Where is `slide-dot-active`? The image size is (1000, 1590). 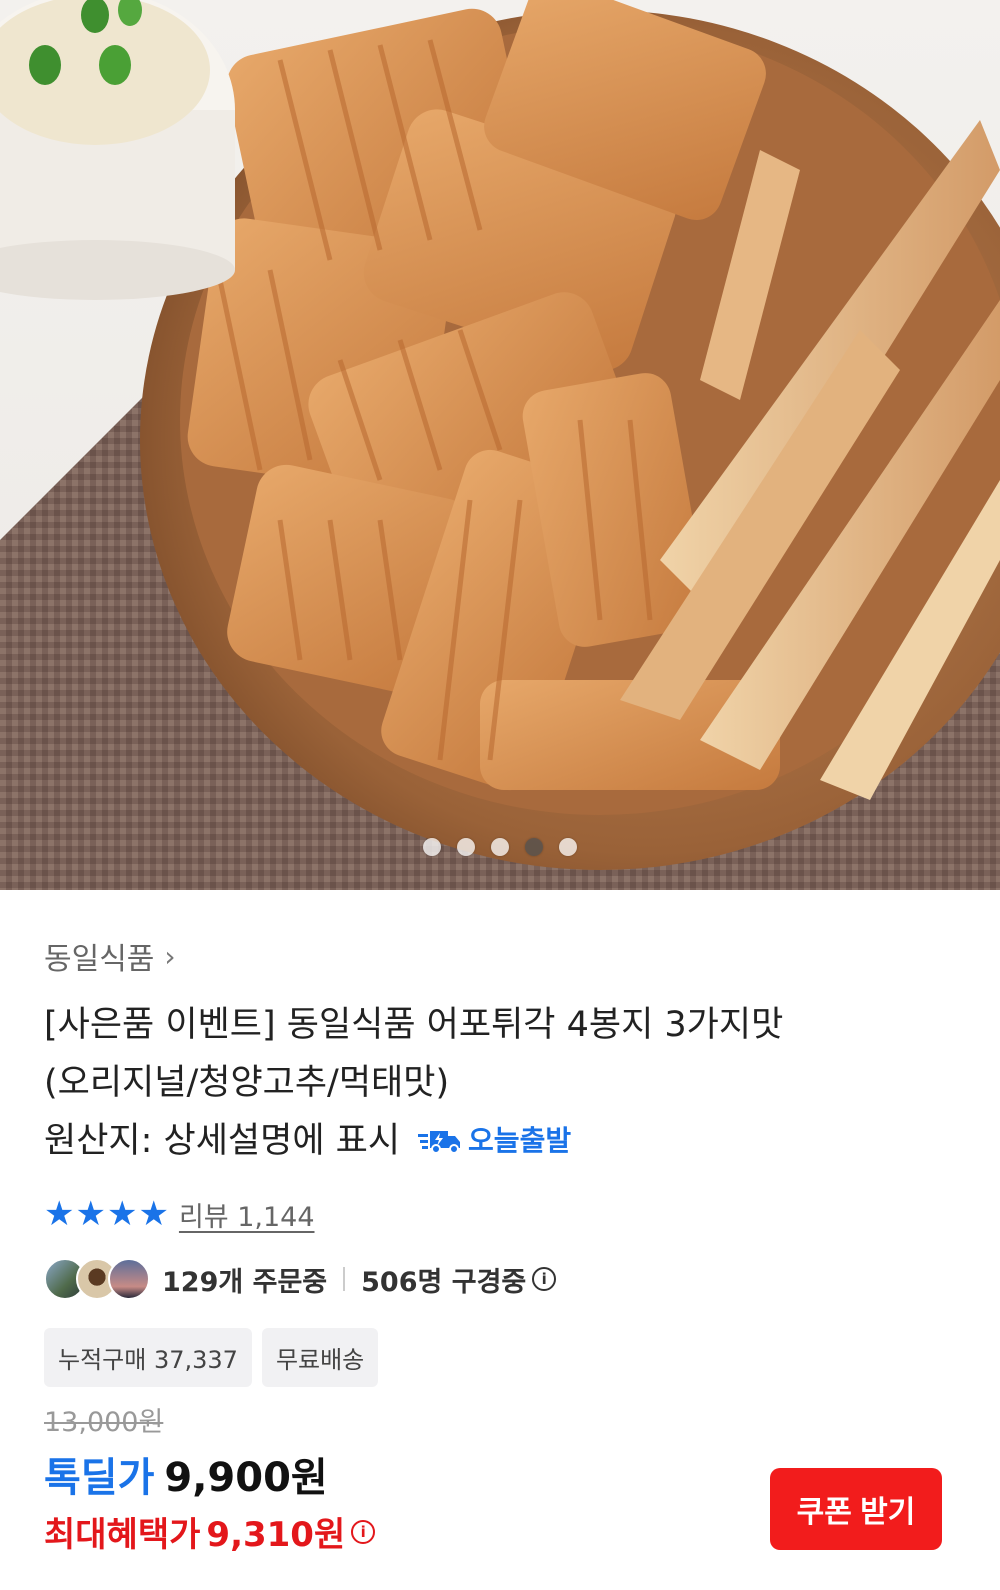
slide-dot-active is located at coordinates (534, 847).